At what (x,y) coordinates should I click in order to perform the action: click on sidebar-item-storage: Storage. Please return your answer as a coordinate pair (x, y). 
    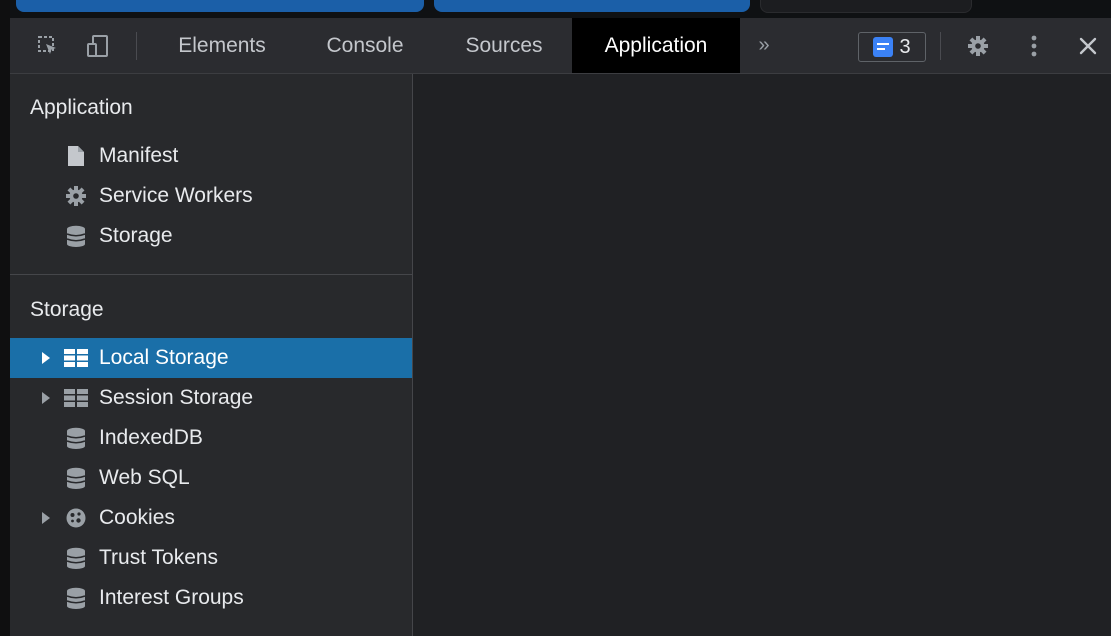
    Looking at the image, I should click on (211, 236).